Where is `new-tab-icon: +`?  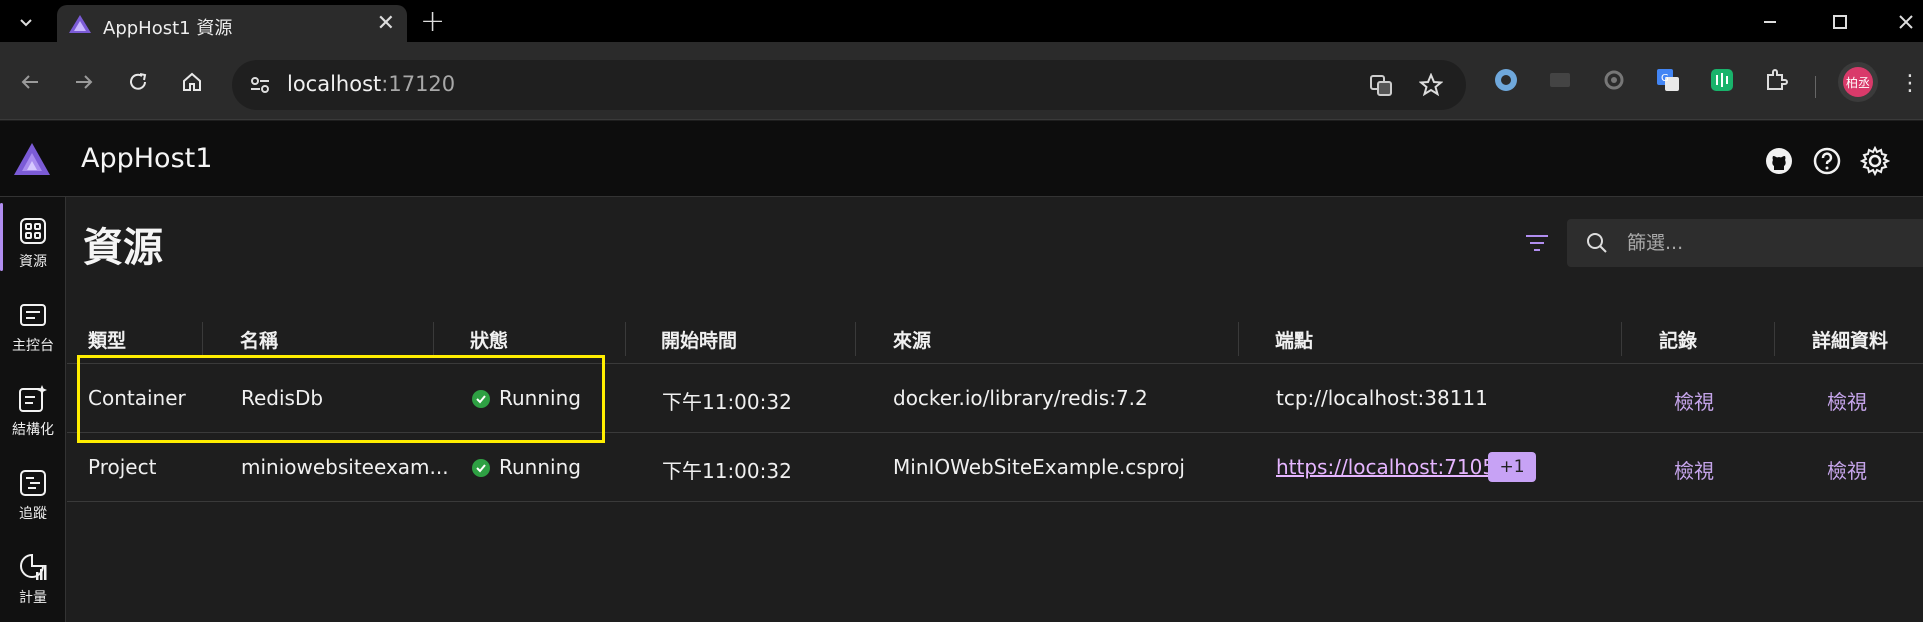
new-tab-icon: + is located at coordinates (432, 21).